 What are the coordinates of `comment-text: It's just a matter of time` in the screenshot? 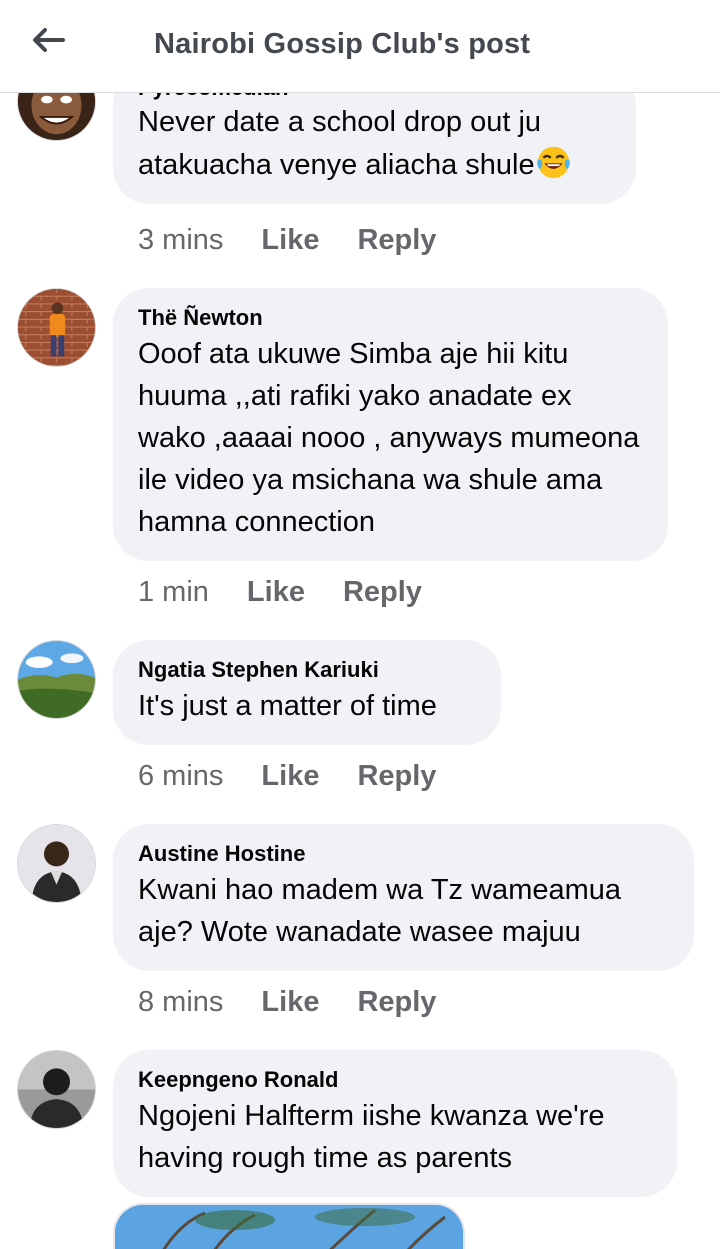 It's located at (287, 706).